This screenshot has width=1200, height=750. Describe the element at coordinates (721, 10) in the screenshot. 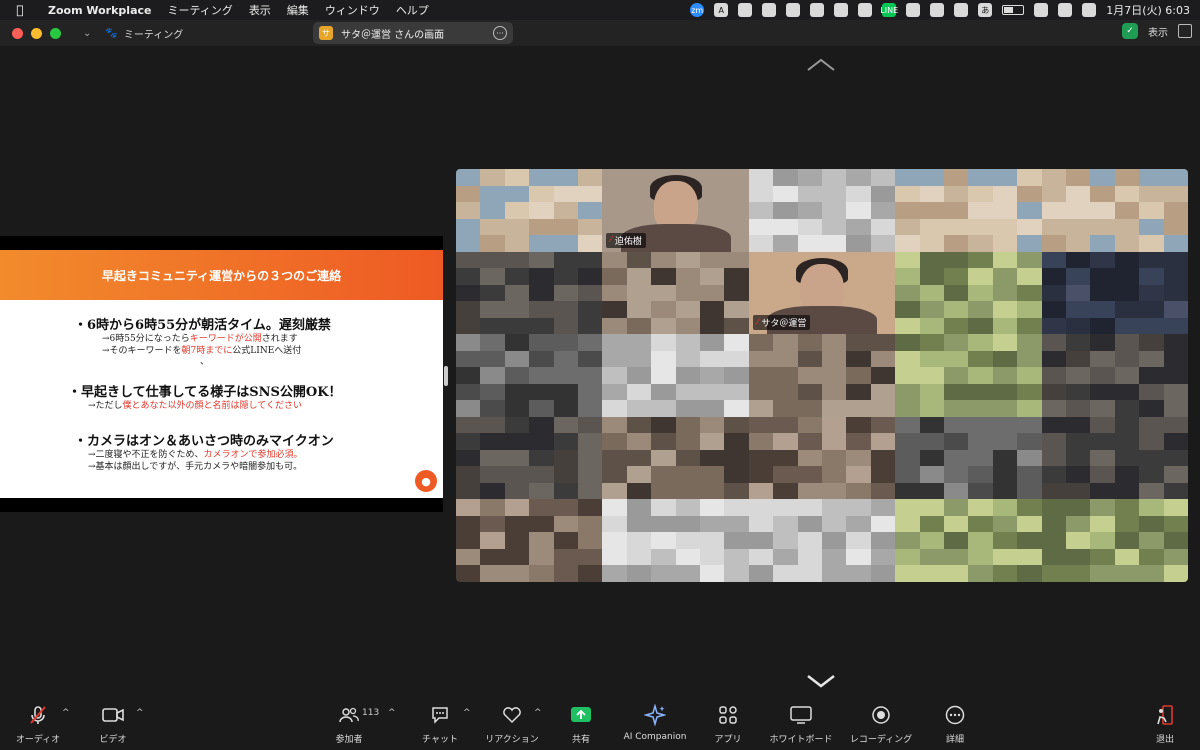

I see `app-a-tray-icon: A` at that location.